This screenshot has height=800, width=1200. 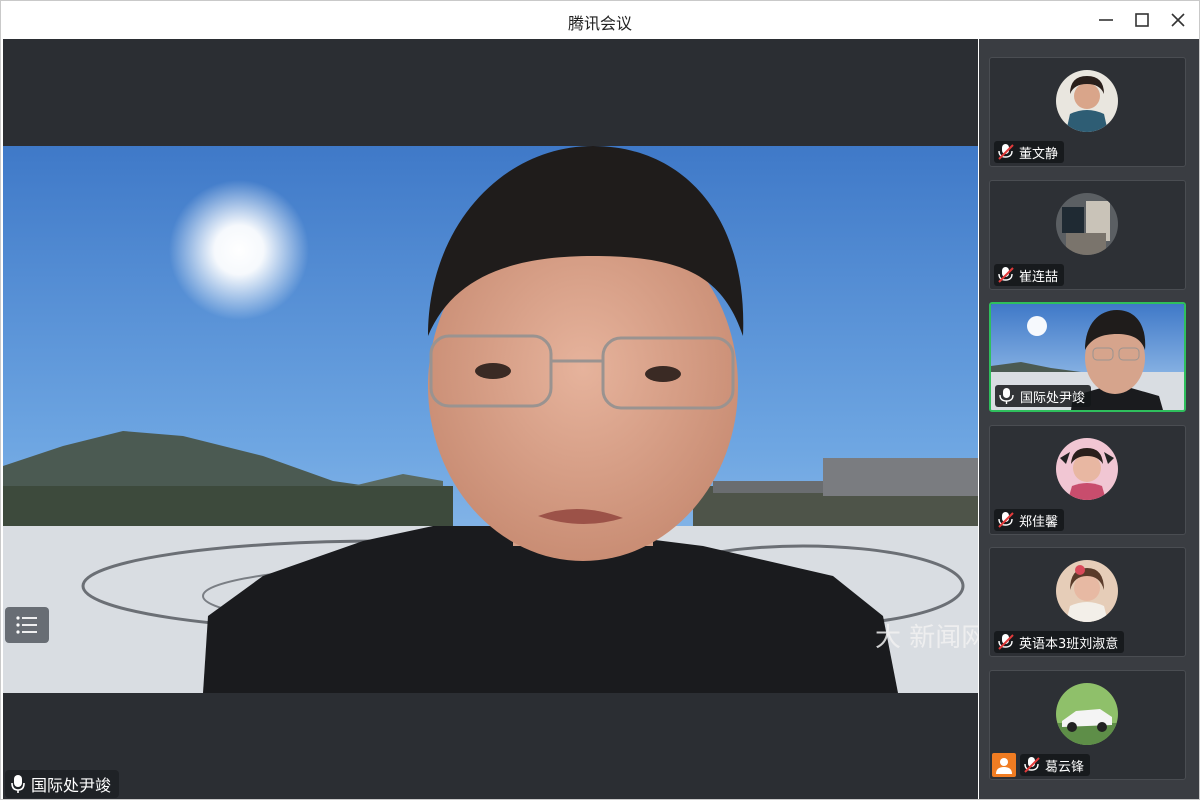 I want to click on participant-tile: 葛云锋, so click(x=1087, y=725).